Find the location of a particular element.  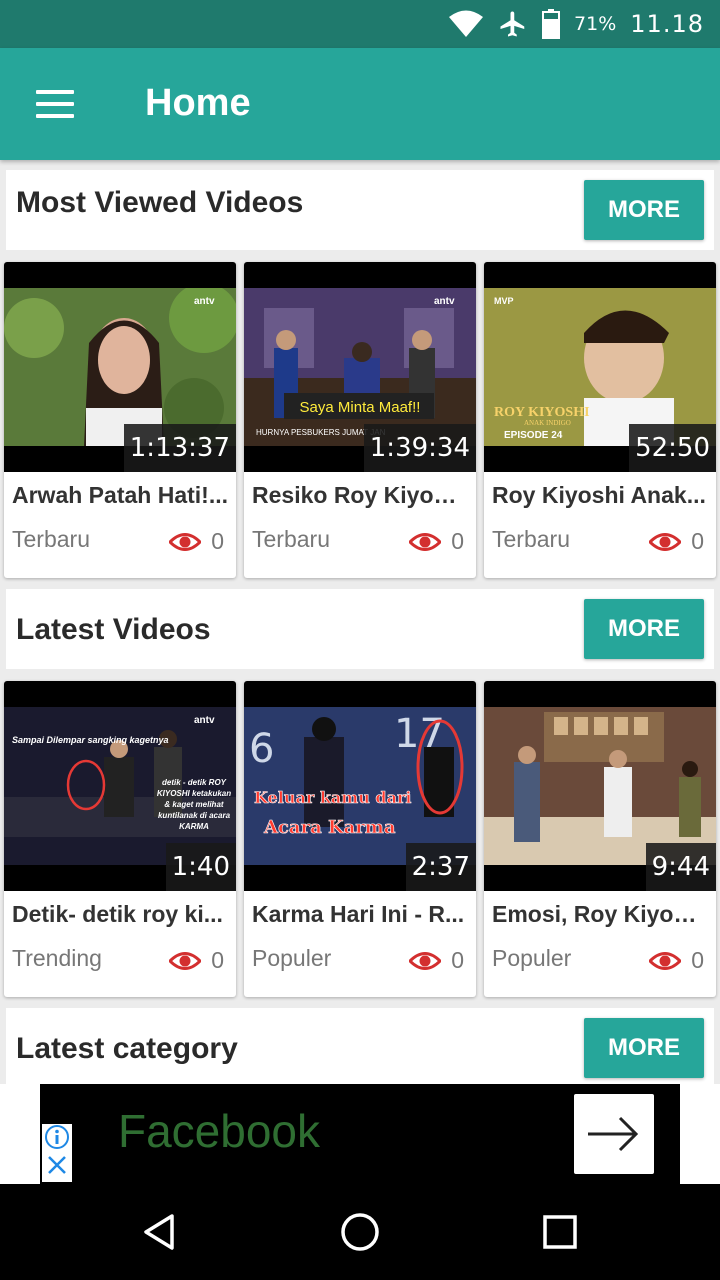

section-header-latest-category: Latest category MORE is located at coordinates (360, 1046).